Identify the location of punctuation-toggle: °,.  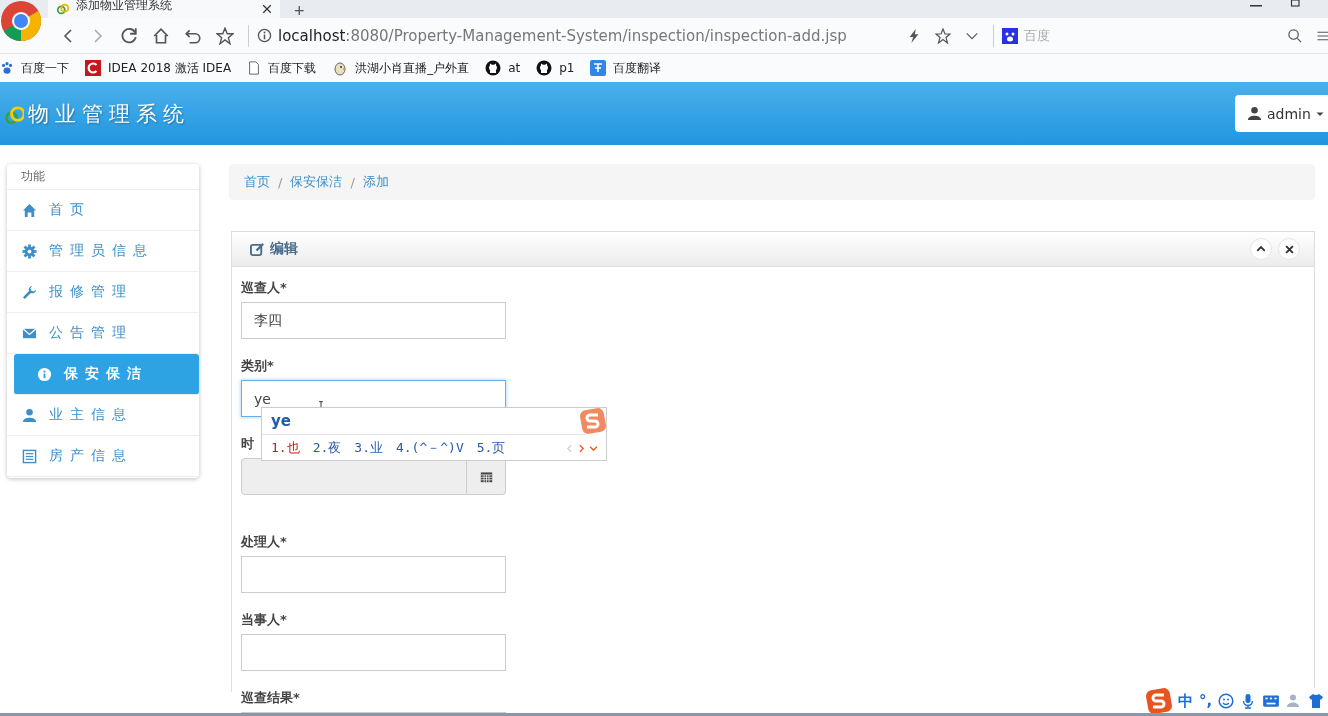
(1206, 701).